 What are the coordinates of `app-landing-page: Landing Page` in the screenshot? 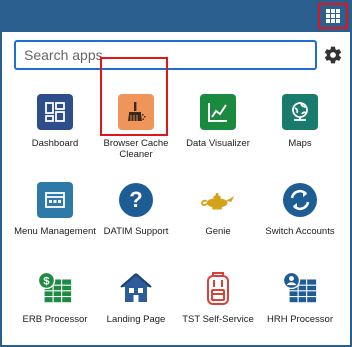 It's located at (136, 300).